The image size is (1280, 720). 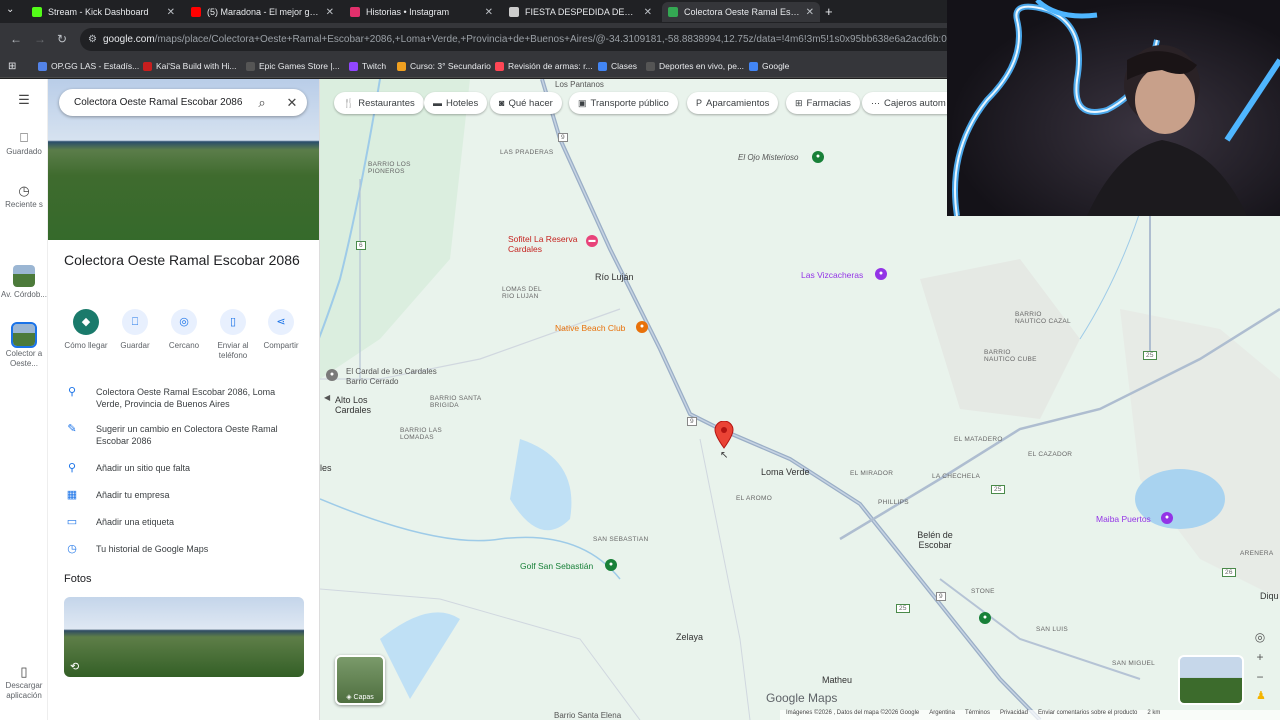 I want to click on restaurant-marker: ●, so click(x=642, y=327).